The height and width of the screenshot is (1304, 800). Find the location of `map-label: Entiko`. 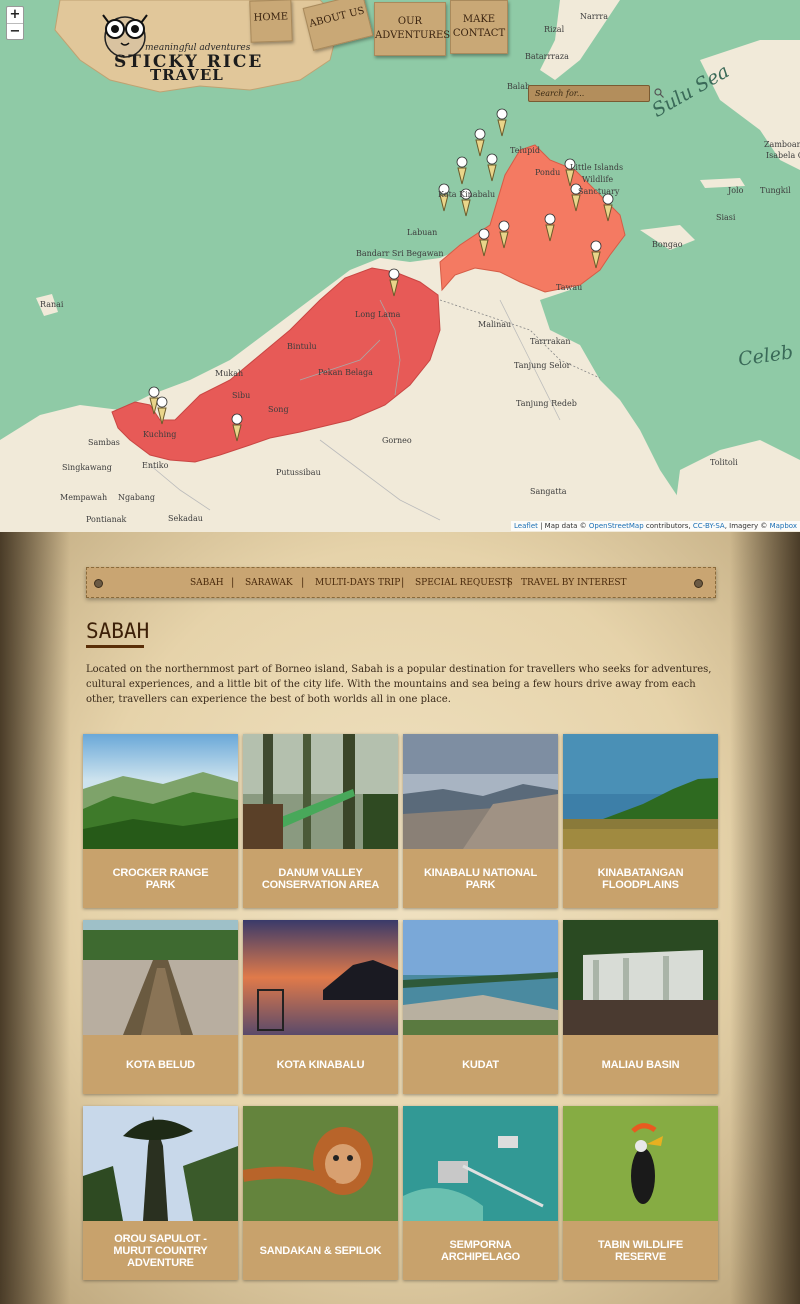

map-label: Entiko is located at coordinates (155, 465).